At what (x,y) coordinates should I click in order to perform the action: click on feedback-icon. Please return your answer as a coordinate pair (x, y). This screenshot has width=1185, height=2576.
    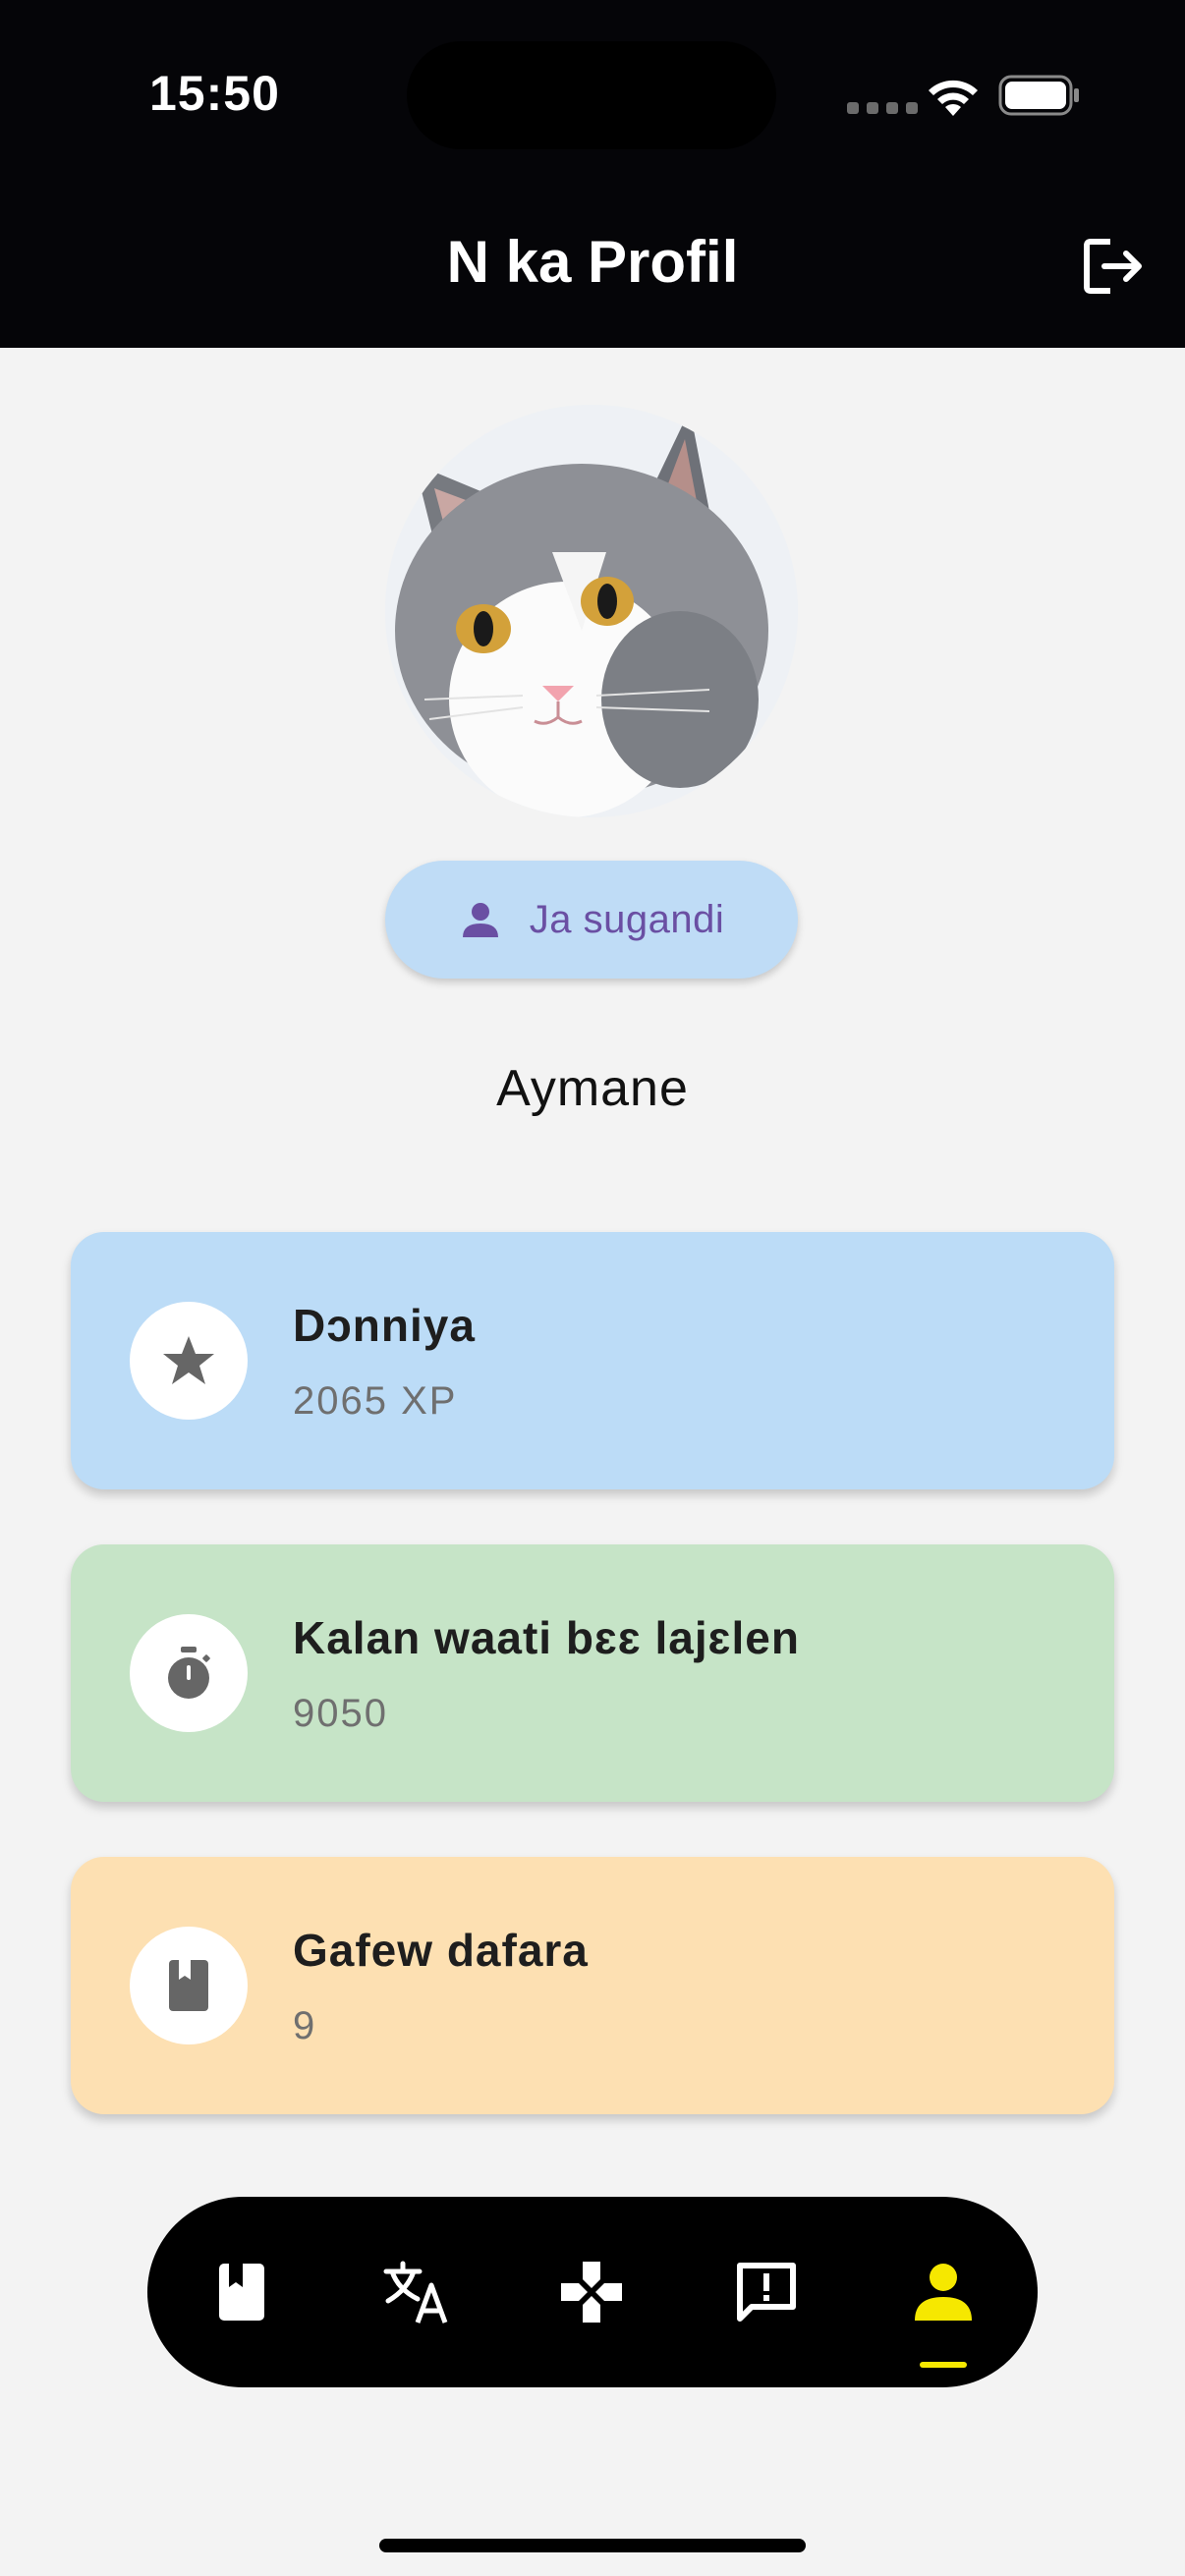
    Looking at the image, I should click on (767, 2292).